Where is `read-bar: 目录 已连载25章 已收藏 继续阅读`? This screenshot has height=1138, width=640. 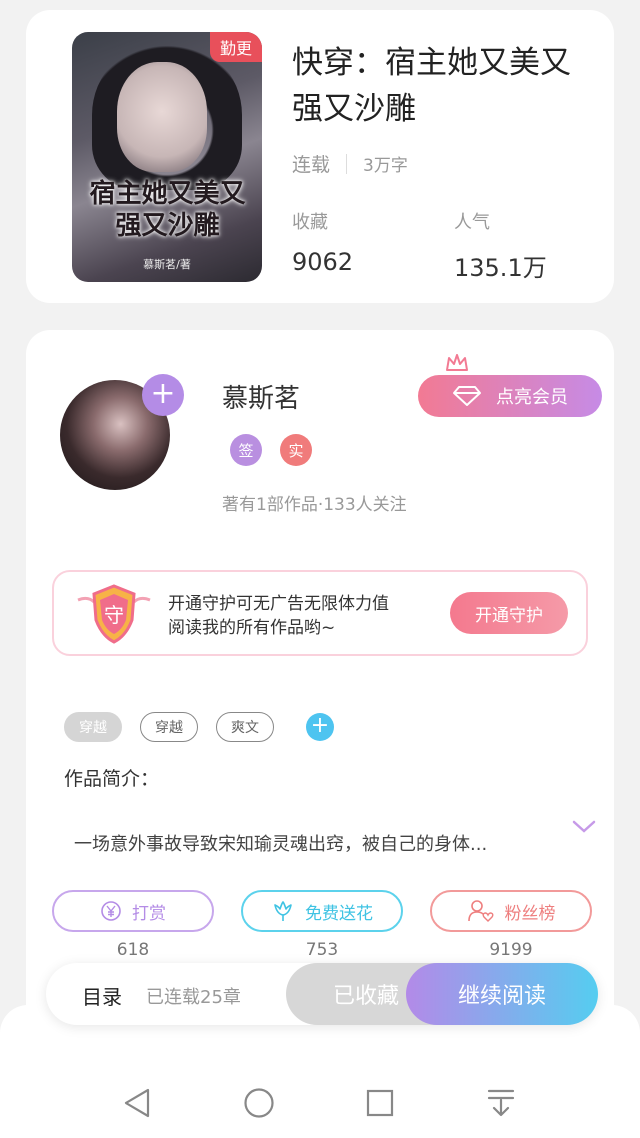 read-bar: 目录 已连载25章 已收藏 继续阅读 is located at coordinates (322, 994).